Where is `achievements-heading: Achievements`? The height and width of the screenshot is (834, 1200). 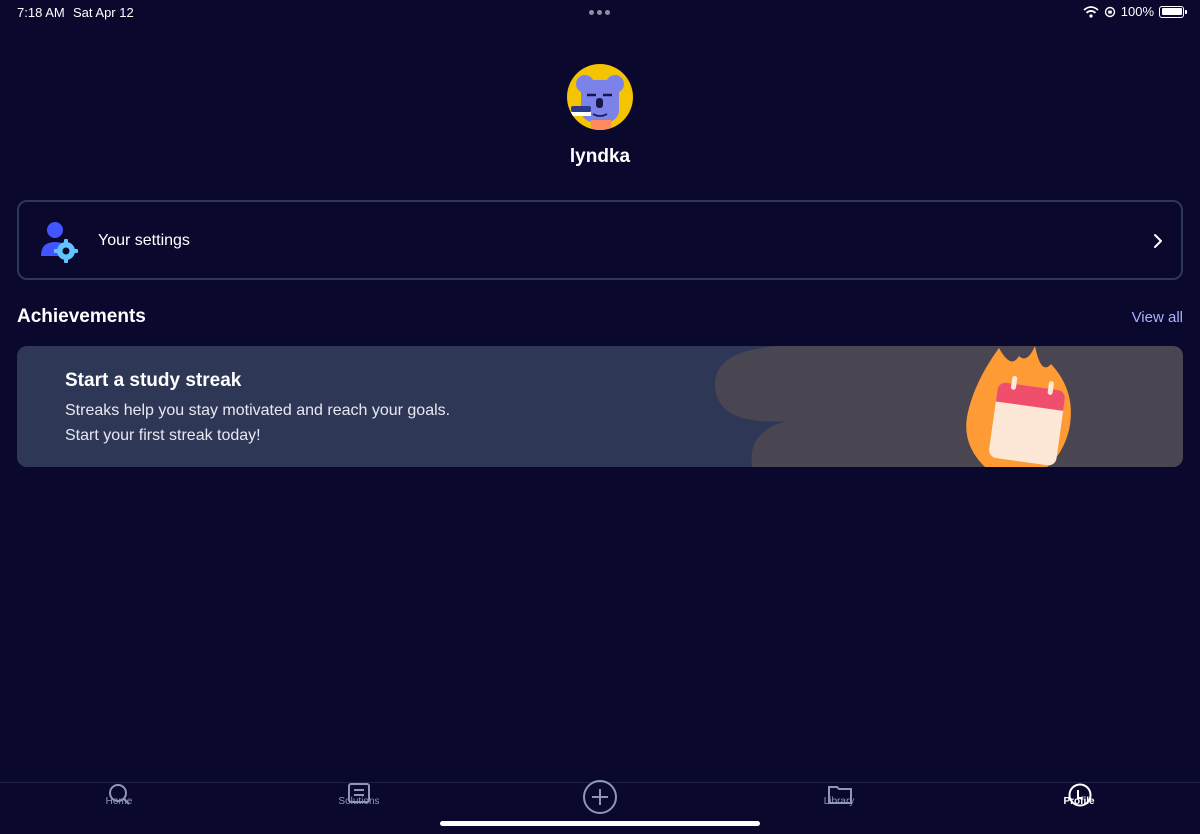 achievements-heading: Achievements is located at coordinates (81, 316).